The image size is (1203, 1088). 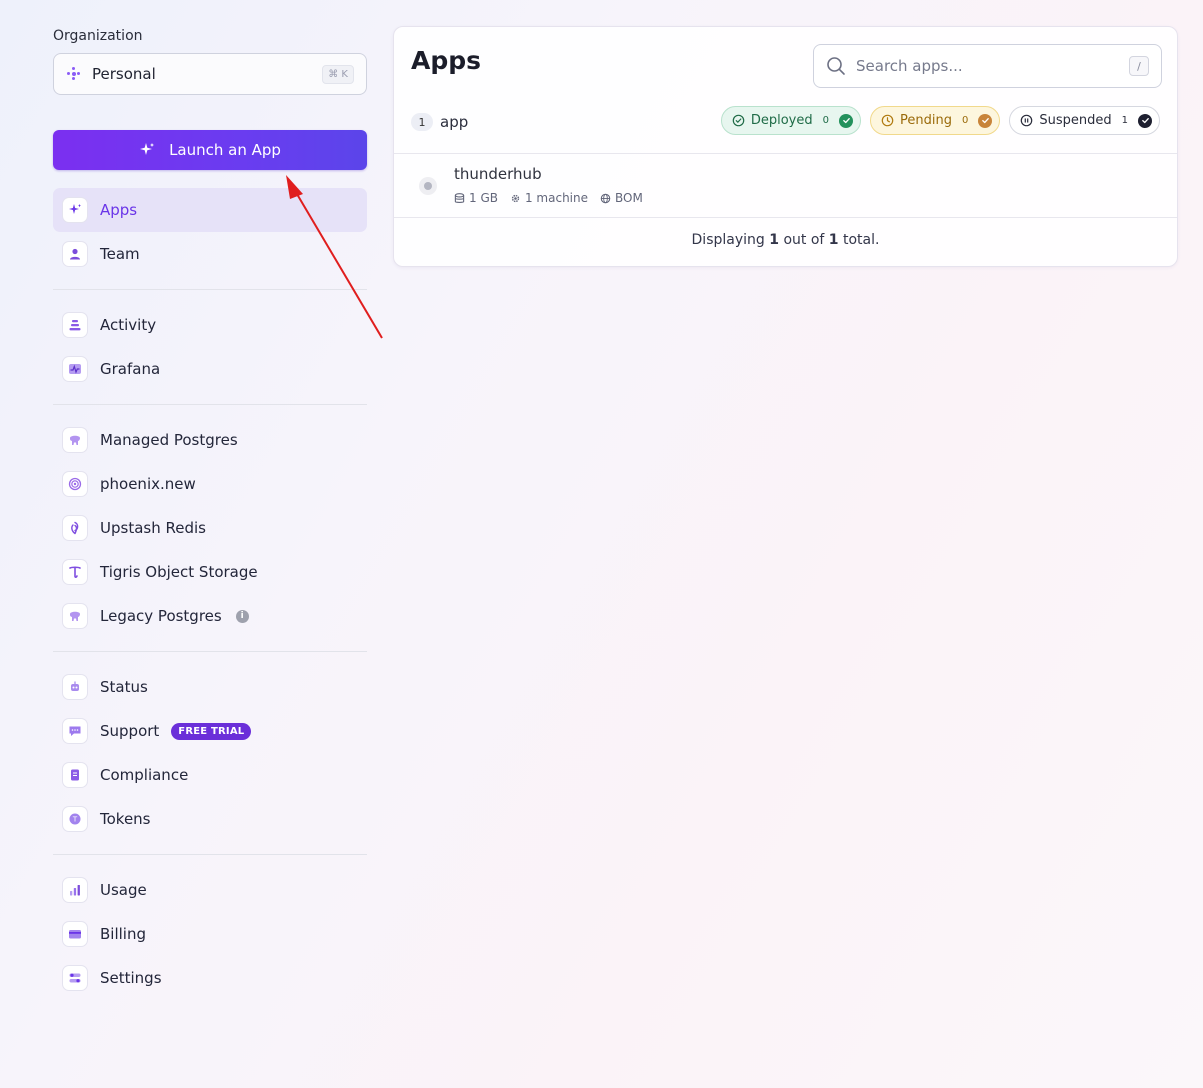 I want to click on bar-chart-icon, so click(x=75, y=890).